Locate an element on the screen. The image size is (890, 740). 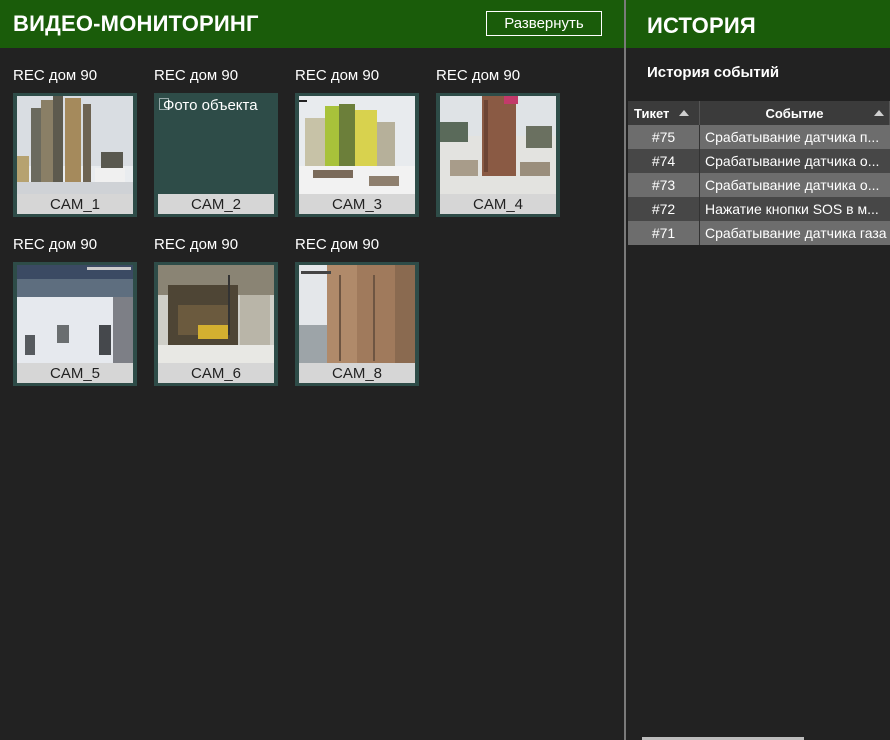
camera-tile-cam-1: REC дом 90 CAM_1 is located at coordinates (83, 141).